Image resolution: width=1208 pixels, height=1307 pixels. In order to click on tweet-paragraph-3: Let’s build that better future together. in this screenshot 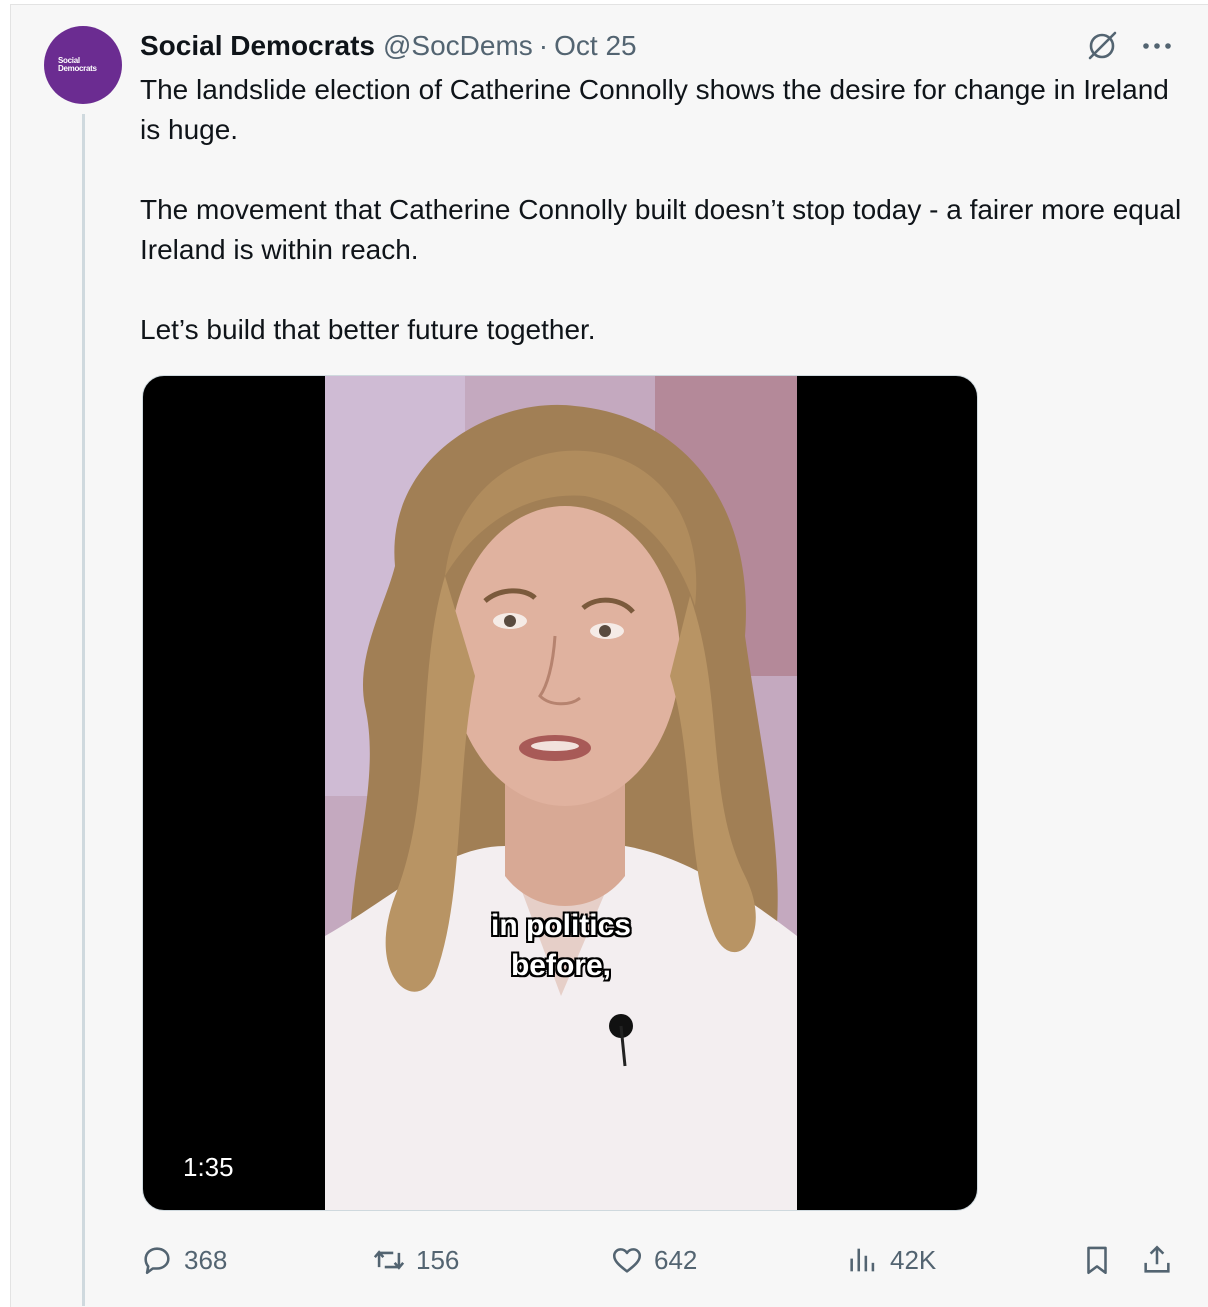, I will do `click(368, 329)`.